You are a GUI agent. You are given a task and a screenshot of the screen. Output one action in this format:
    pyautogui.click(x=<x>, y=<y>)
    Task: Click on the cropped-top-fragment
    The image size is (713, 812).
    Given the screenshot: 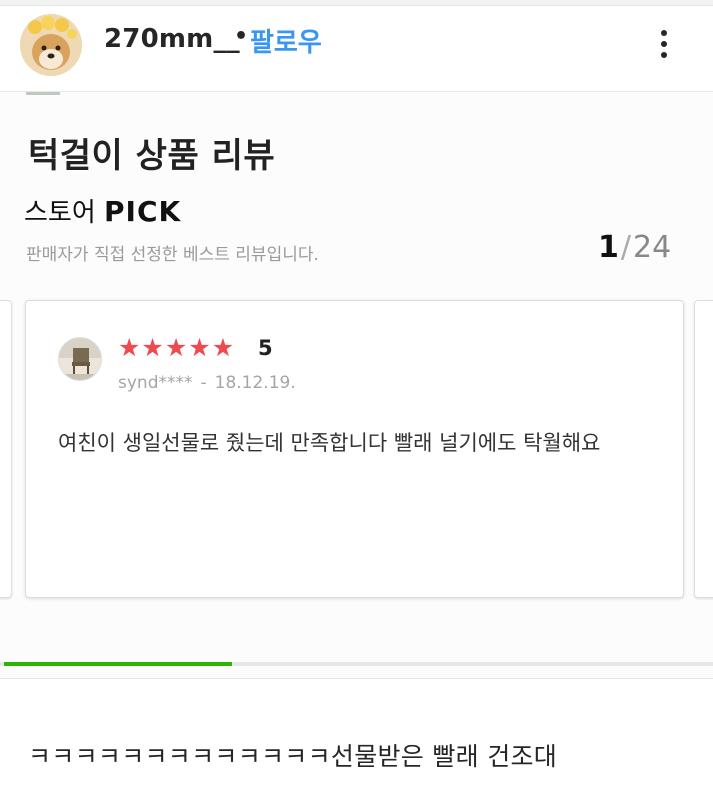 What is the action you would take?
    pyautogui.click(x=356, y=94)
    